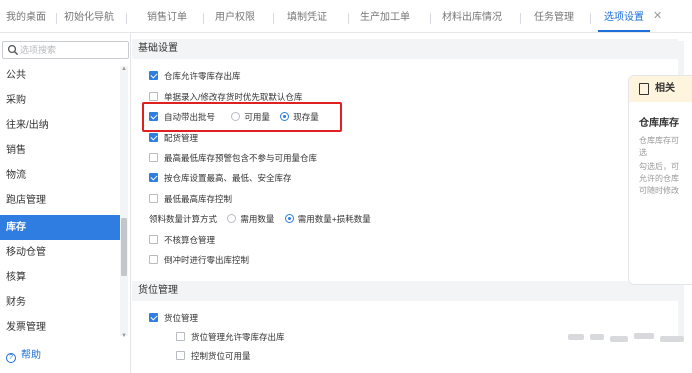 This screenshot has height=373, width=692. What do you see at coordinates (195, 76) in the screenshot?
I see `option-zero-stock-outbound: 仓库允许零库存出库` at bounding box center [195, 76].